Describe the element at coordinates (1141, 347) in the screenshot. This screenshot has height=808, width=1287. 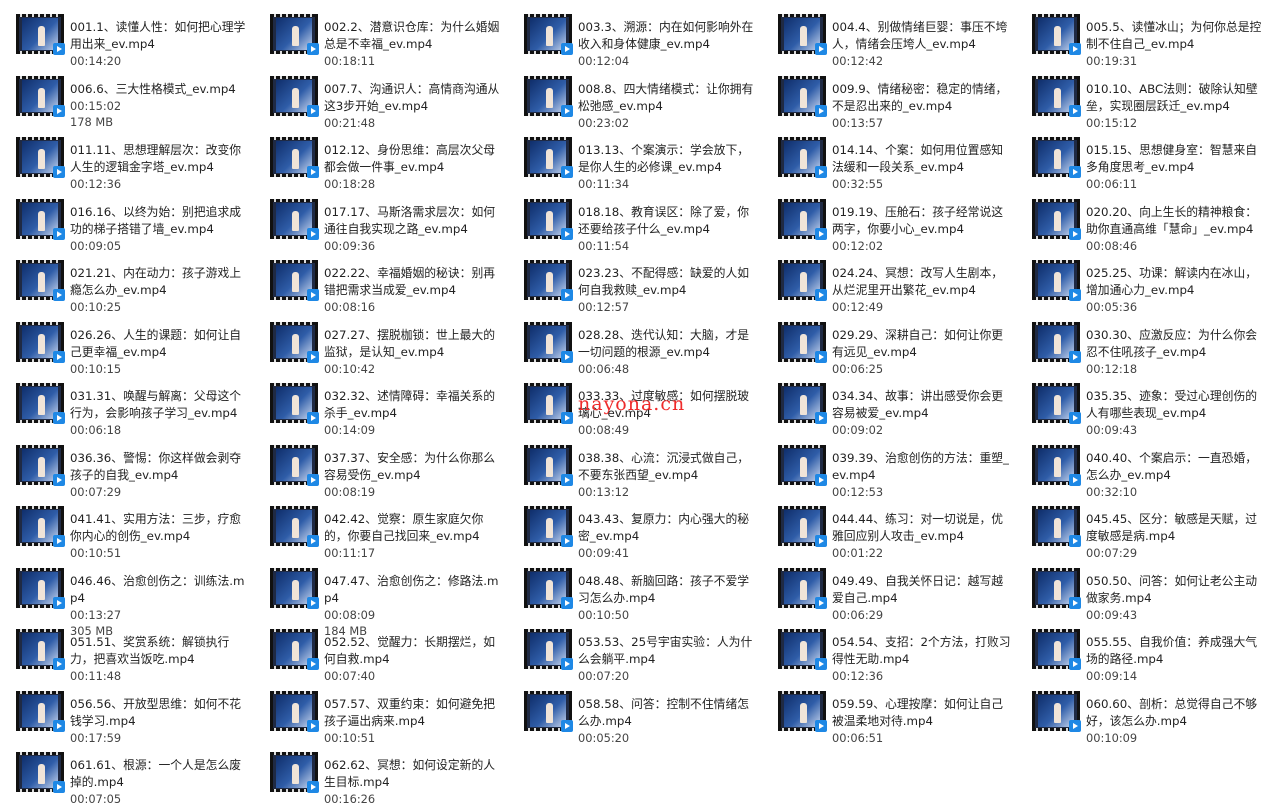
I see `file-item: 030.30、应激反应：为什么你会忍不住吼孩子_ev.mp4 00:12:18` at that location.